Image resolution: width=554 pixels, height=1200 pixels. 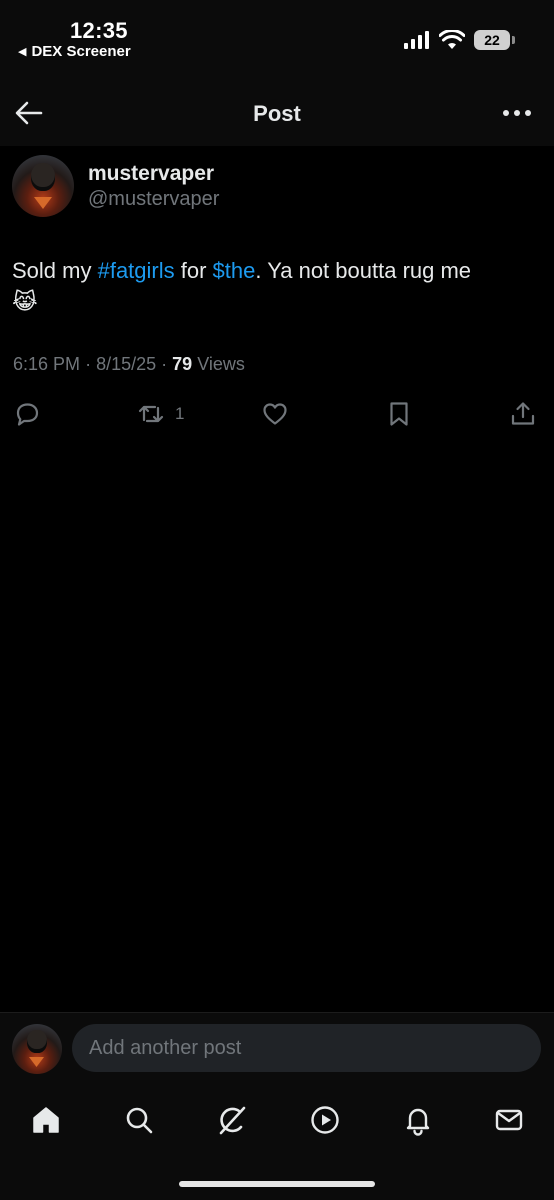 I want to click on repost-button: 1, so click(x=160, y=414).